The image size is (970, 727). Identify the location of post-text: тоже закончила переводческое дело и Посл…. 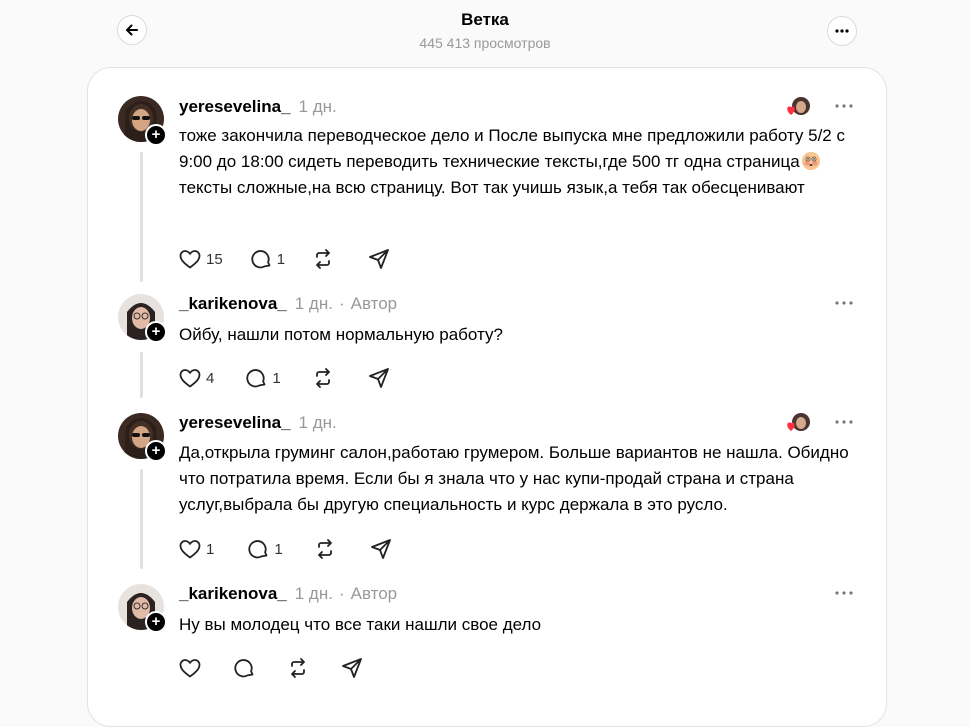
(524, 162).